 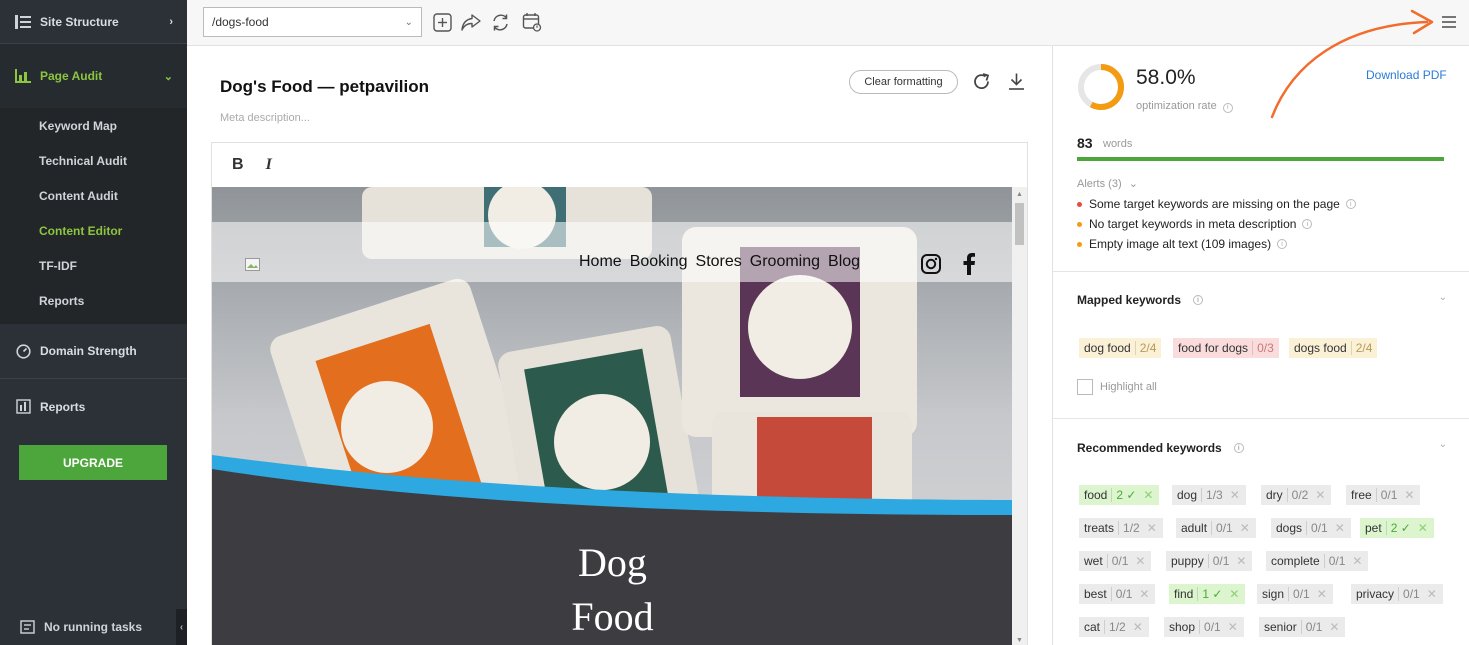 I want to click on scroll-down-icon: ▼, so click(x=1019, y=640).